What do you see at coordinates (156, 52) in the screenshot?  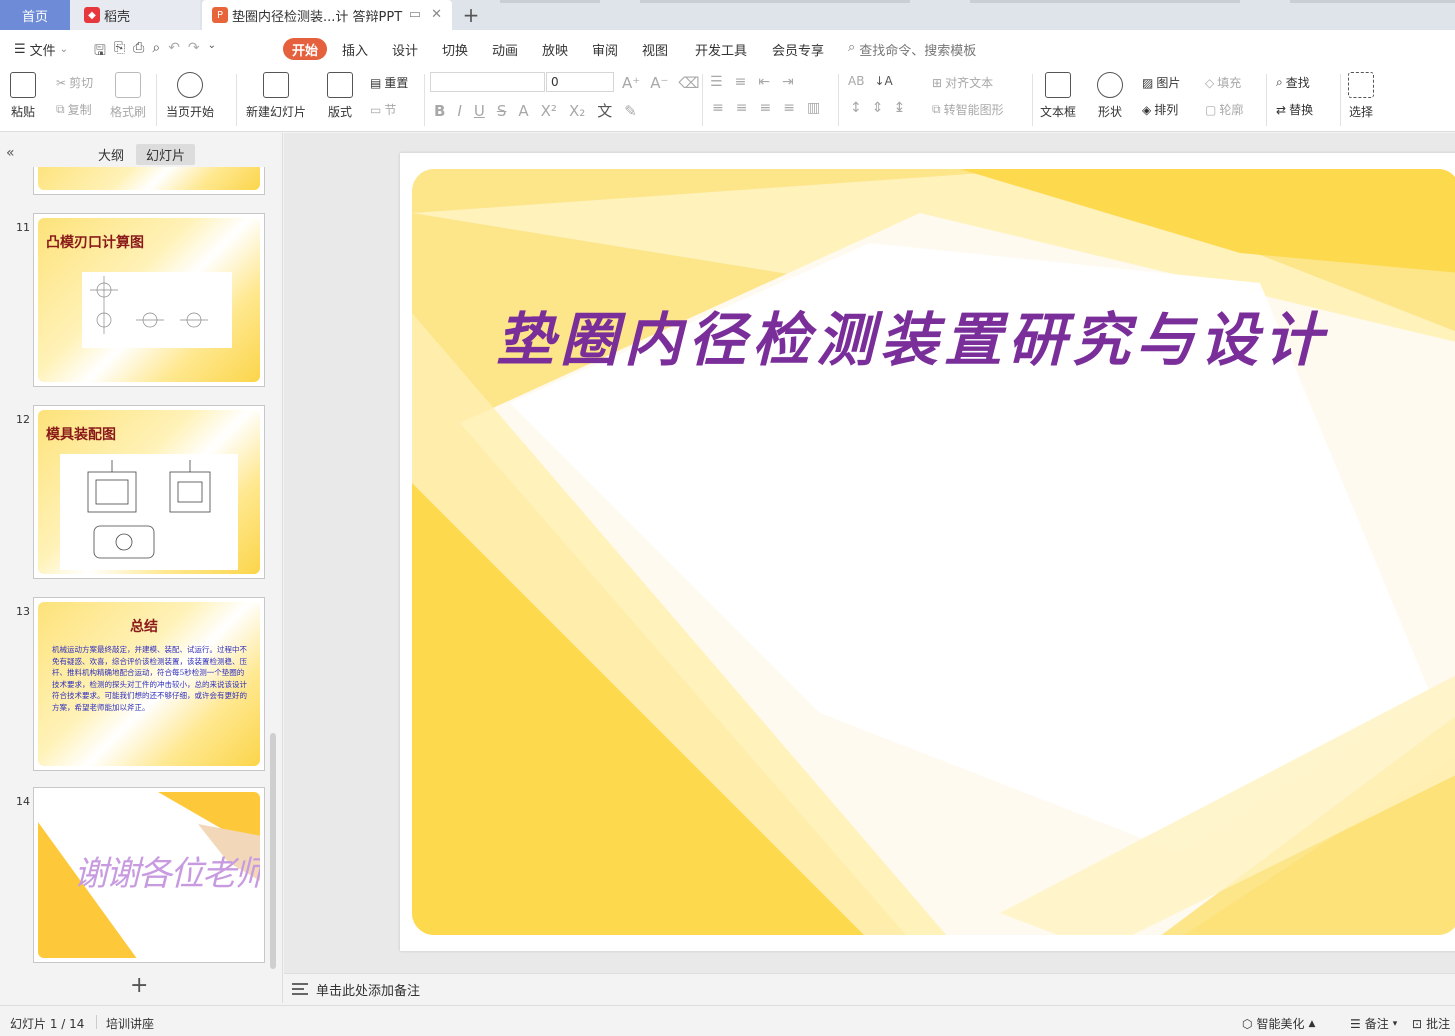 I see `print-preview-icon: ⌕` at bounding box center [156, 52].